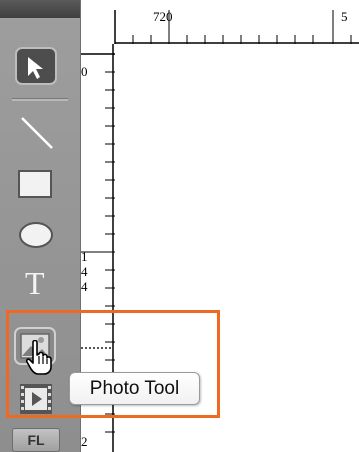  What do you see at coordinates (84, 441) in the screenshot?
I see `ruler-label-digit-4: 2` at bounding box center [84, 441].